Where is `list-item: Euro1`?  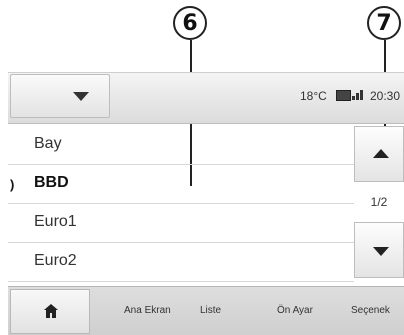
list-item: Euro1 is located at coordinates (181, 223).